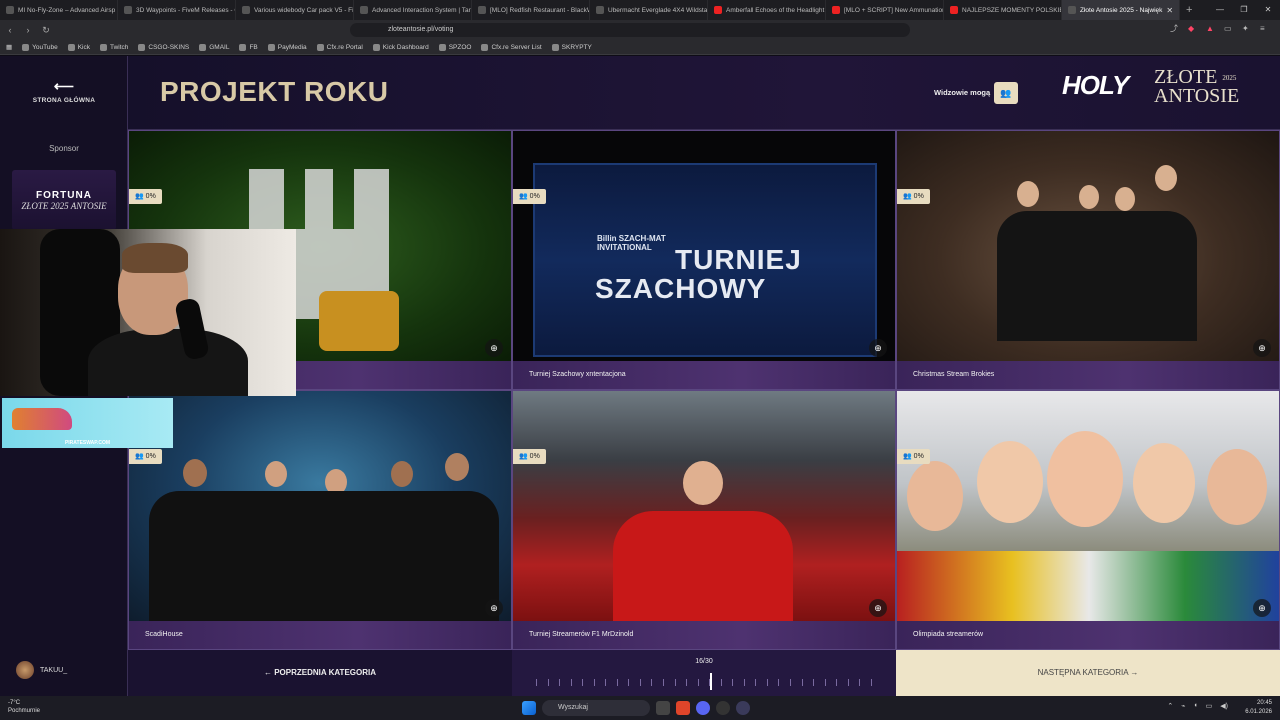  What do you see at coordinates (1095, 85) in the screenshot?
I see `logo-holy: HOLY` at bounding box center [1095, 85].